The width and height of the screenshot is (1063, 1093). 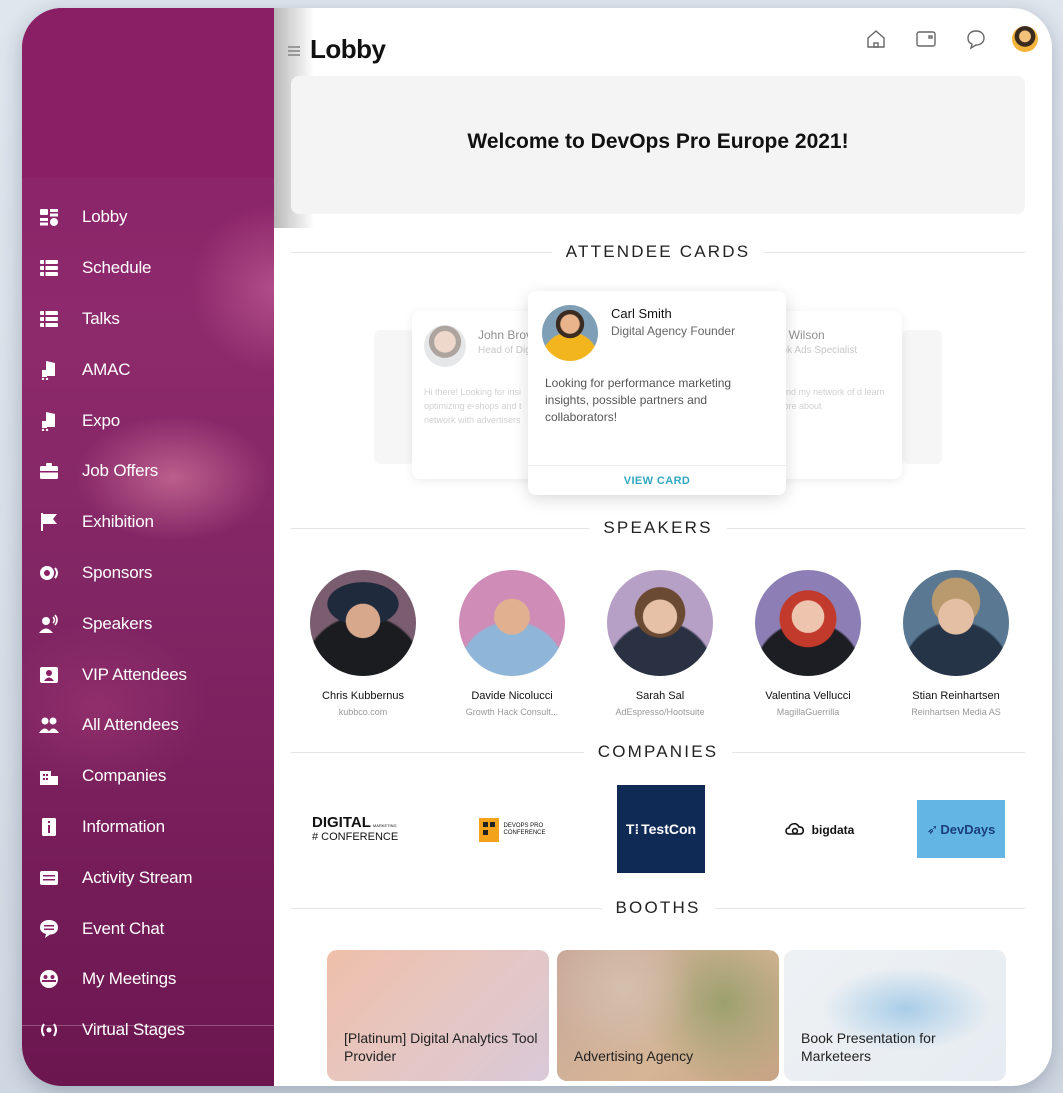 What do you see at coordinates (658, 145) in the screenshot?
I see `welcome-banner: Welcome to DevOps Pro Europe 2021!` at bounding box center [658, 145].